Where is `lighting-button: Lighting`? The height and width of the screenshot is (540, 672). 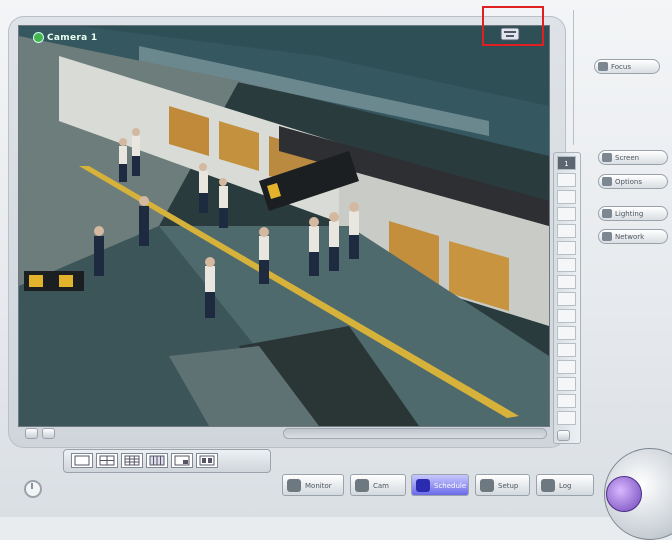 lighting-button: Lighting is located at coordinates (633, 213).